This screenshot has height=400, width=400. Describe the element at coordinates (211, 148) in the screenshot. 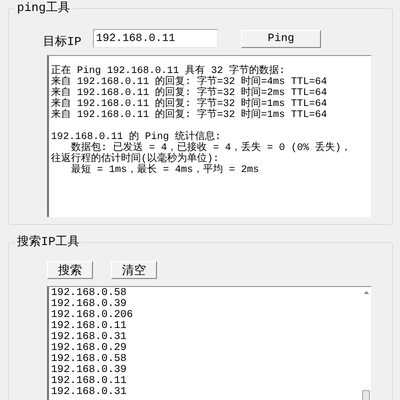

I see `output-line: 数据包: 已发送 = 4，已接收 = 4，丢失 = 0 (0% 丢失)，` at that location.